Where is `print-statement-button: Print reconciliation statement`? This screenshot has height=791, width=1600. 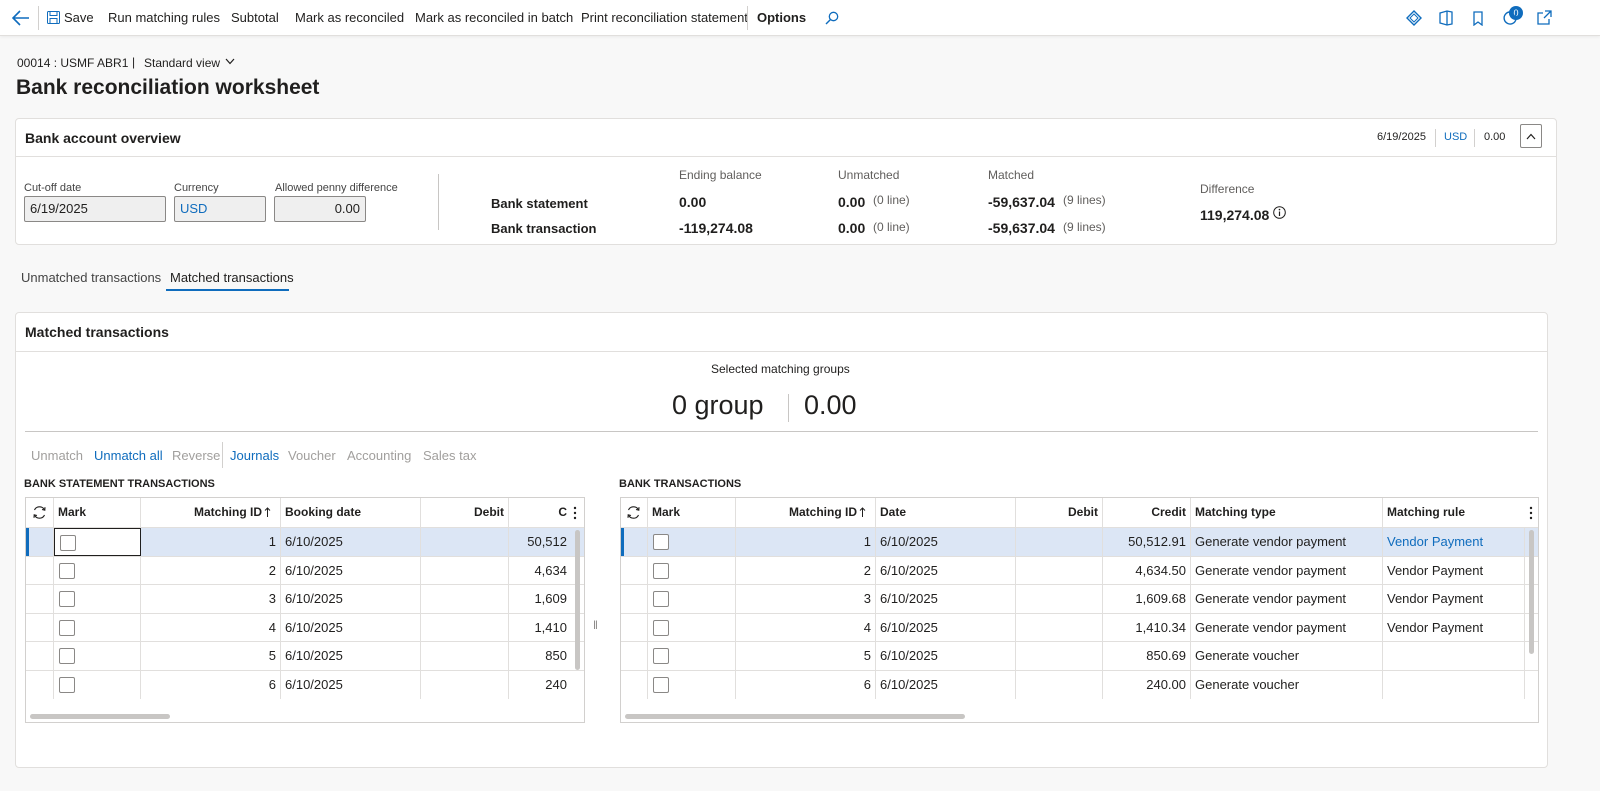 print-statement-button: Print reconciliation statement is located at coordinates (664, 18).